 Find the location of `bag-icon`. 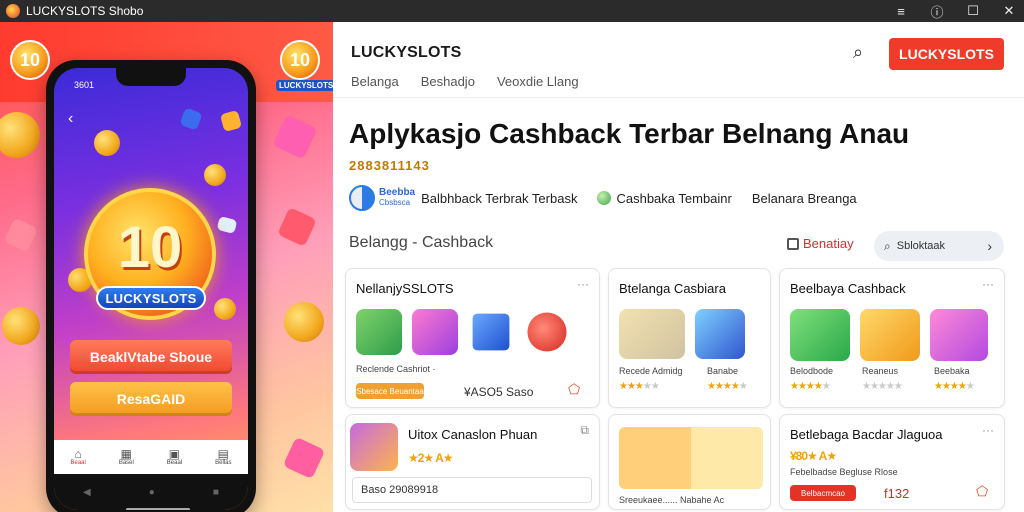

bag-icon is located at coordinates (547, 332).